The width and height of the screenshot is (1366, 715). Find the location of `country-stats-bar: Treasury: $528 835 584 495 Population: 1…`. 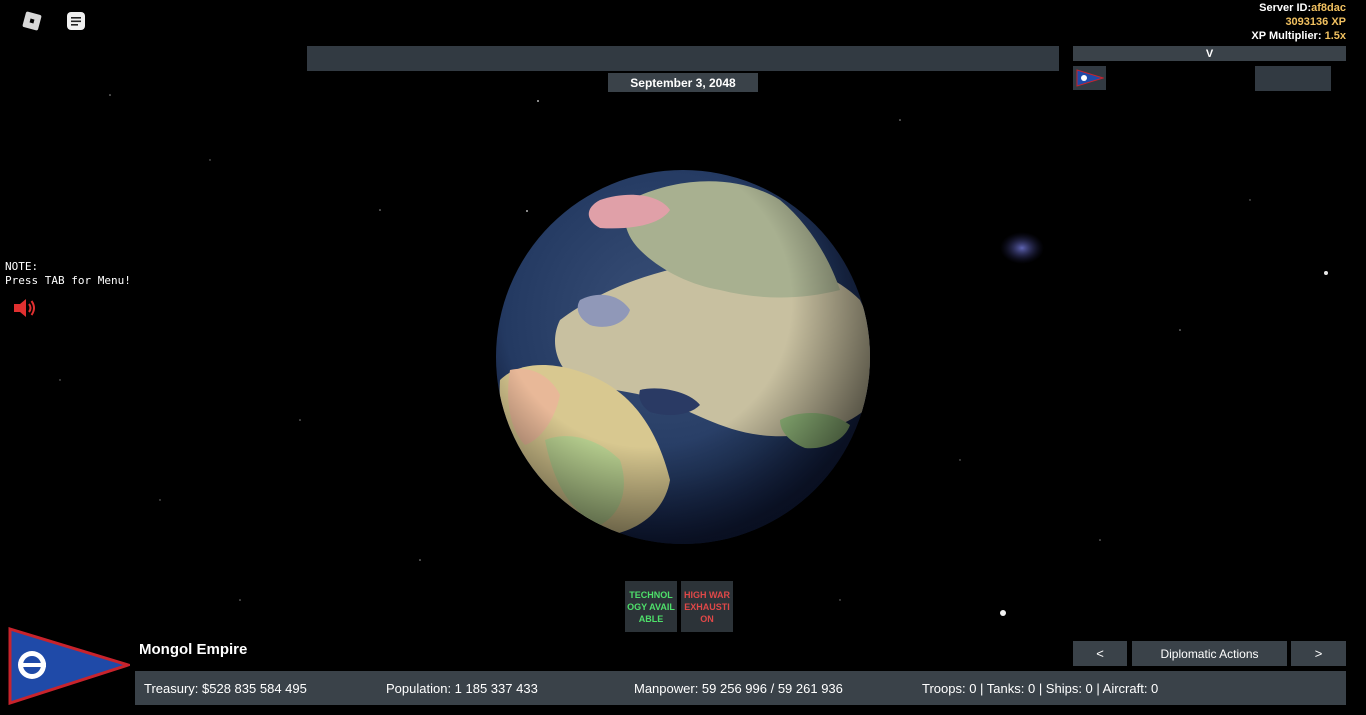

country-stats-bar: Treasury: $528 835 584 495 Population: 1… is located at coordinates (740, 688).